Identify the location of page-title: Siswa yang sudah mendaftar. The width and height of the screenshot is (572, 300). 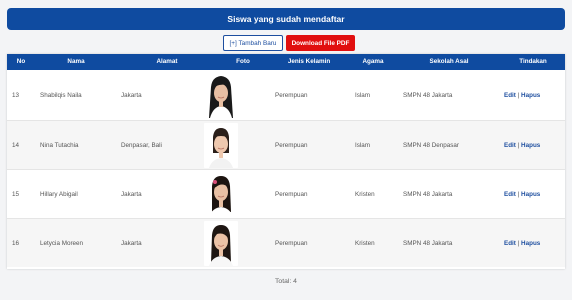
(286, 19).